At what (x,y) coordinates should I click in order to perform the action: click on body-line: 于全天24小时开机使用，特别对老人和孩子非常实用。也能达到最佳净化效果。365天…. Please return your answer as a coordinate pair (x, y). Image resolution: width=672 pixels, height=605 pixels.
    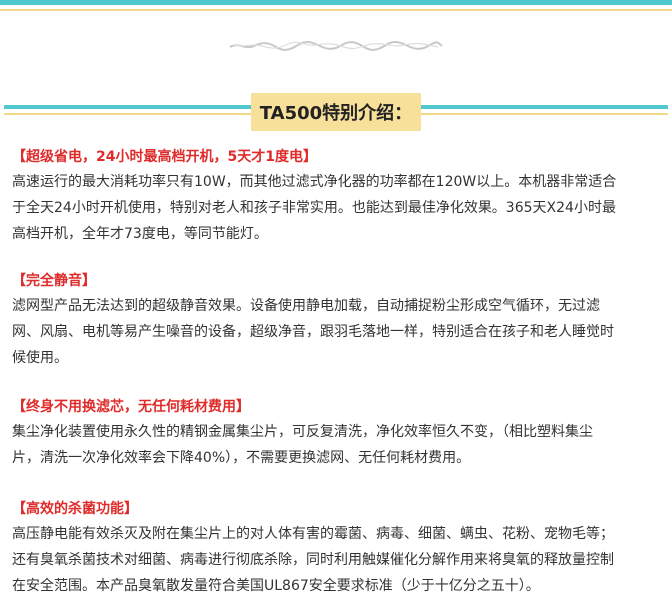
    Looking at the image, I should click on (314, 208).